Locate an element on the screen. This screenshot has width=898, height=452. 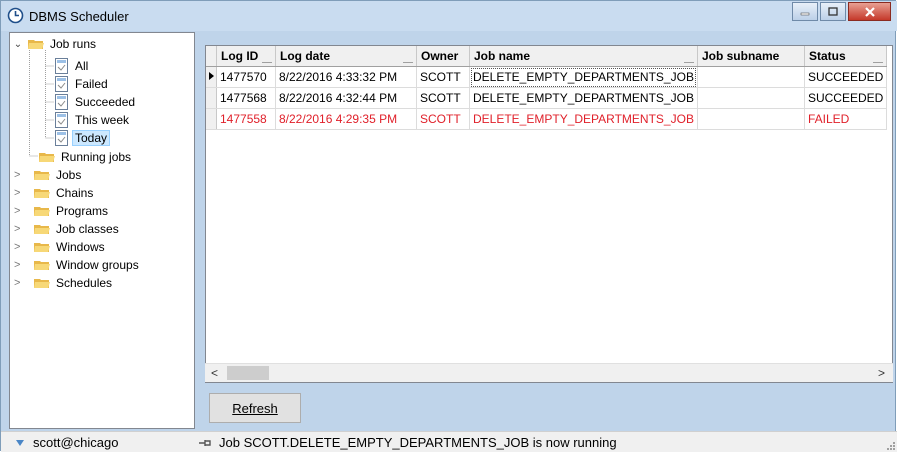
tree-label-chains: Chains is located at coordinates (75, 193).